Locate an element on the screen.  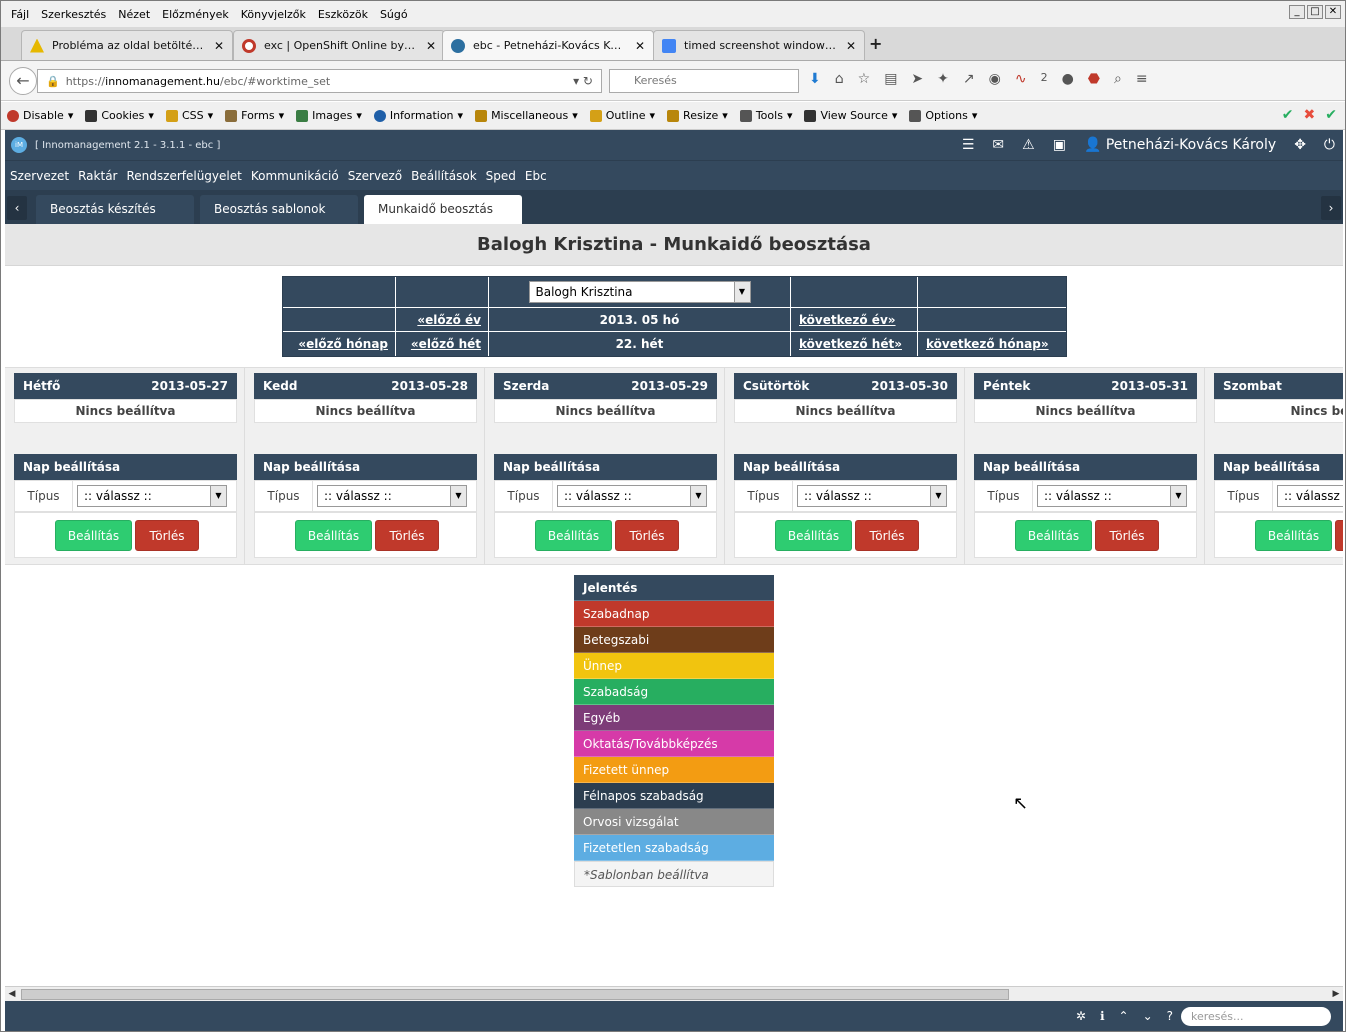
reading-list-icon: ▤ is located at coordinates (890, 79).